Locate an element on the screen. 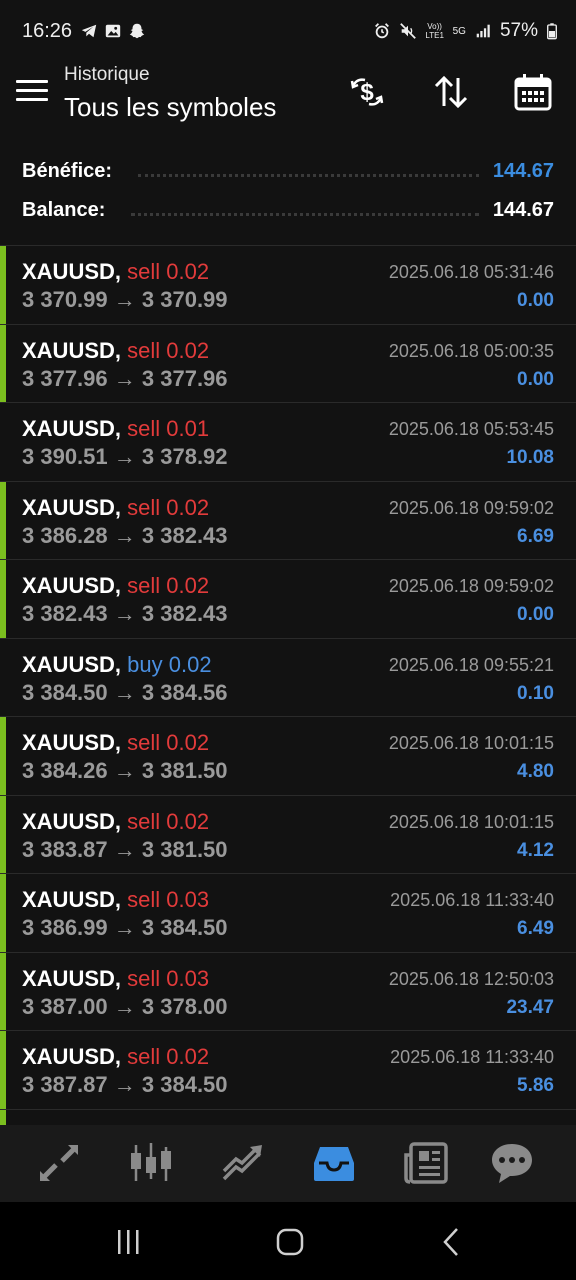 The image size is (576, 1280). recents-button is located at coordinates (128, 1242).